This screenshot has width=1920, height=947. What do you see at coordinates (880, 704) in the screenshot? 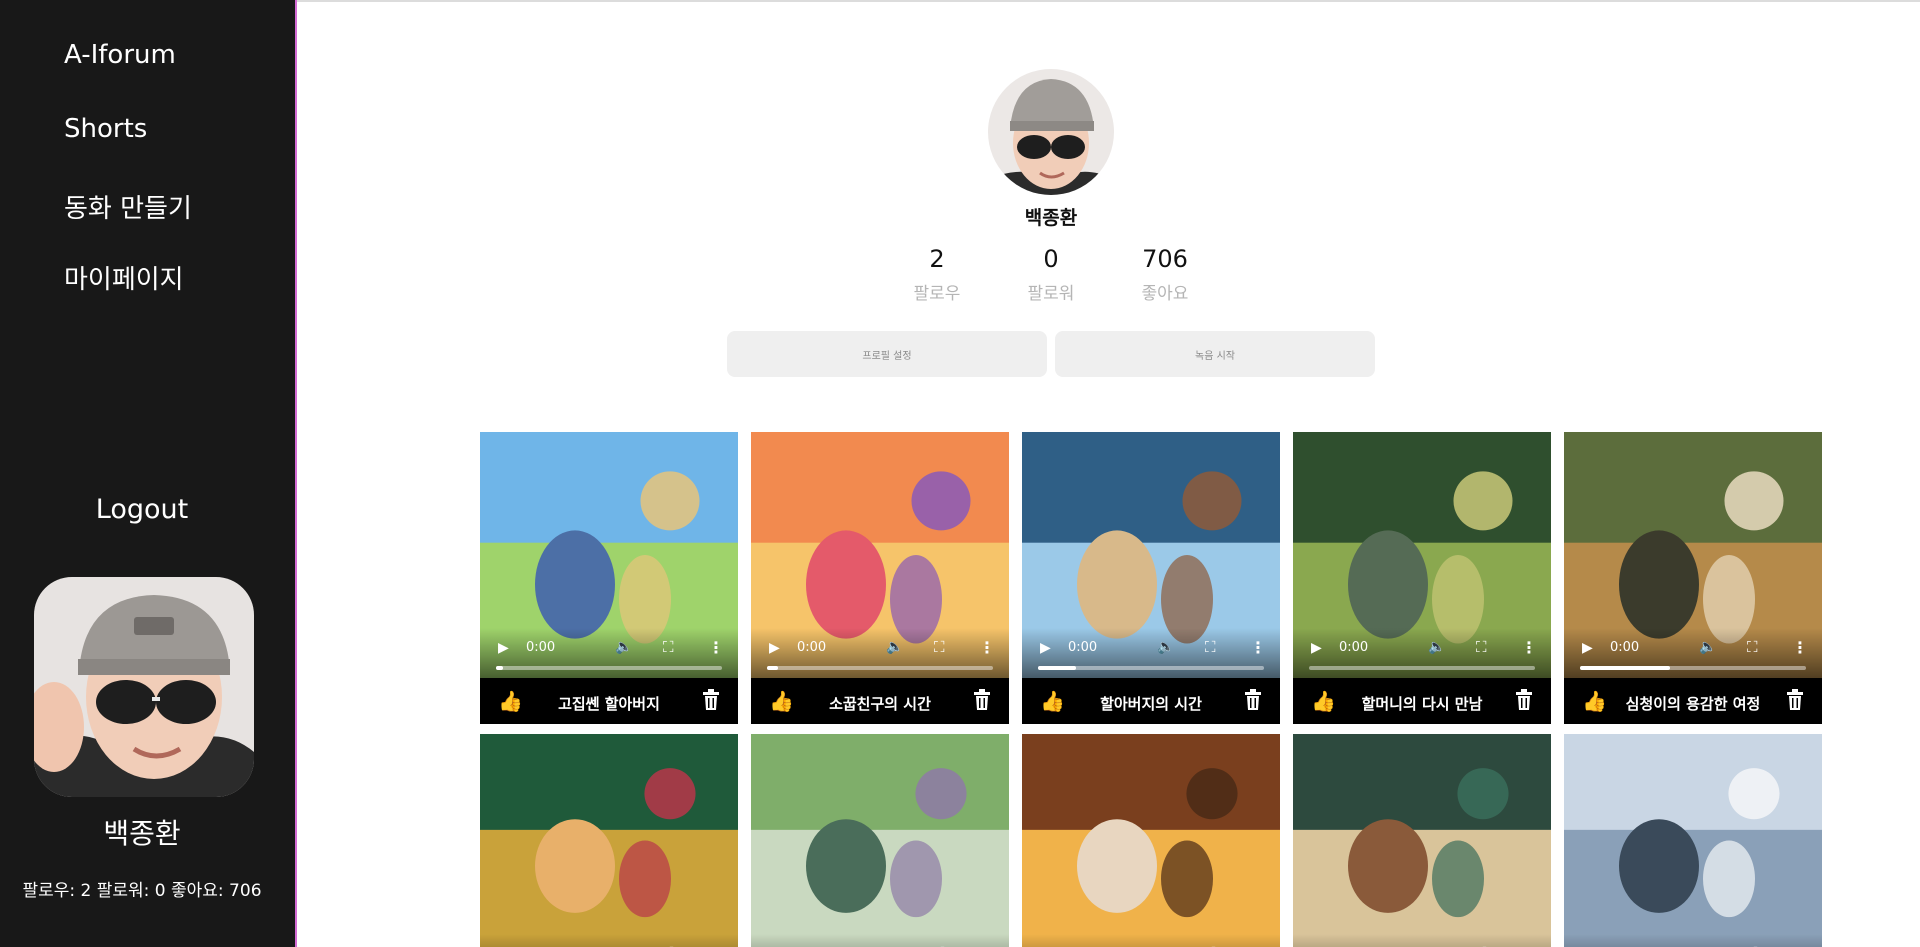
I see `video-title: 소꿉친구의 시간` at bounding box center [880, 704].